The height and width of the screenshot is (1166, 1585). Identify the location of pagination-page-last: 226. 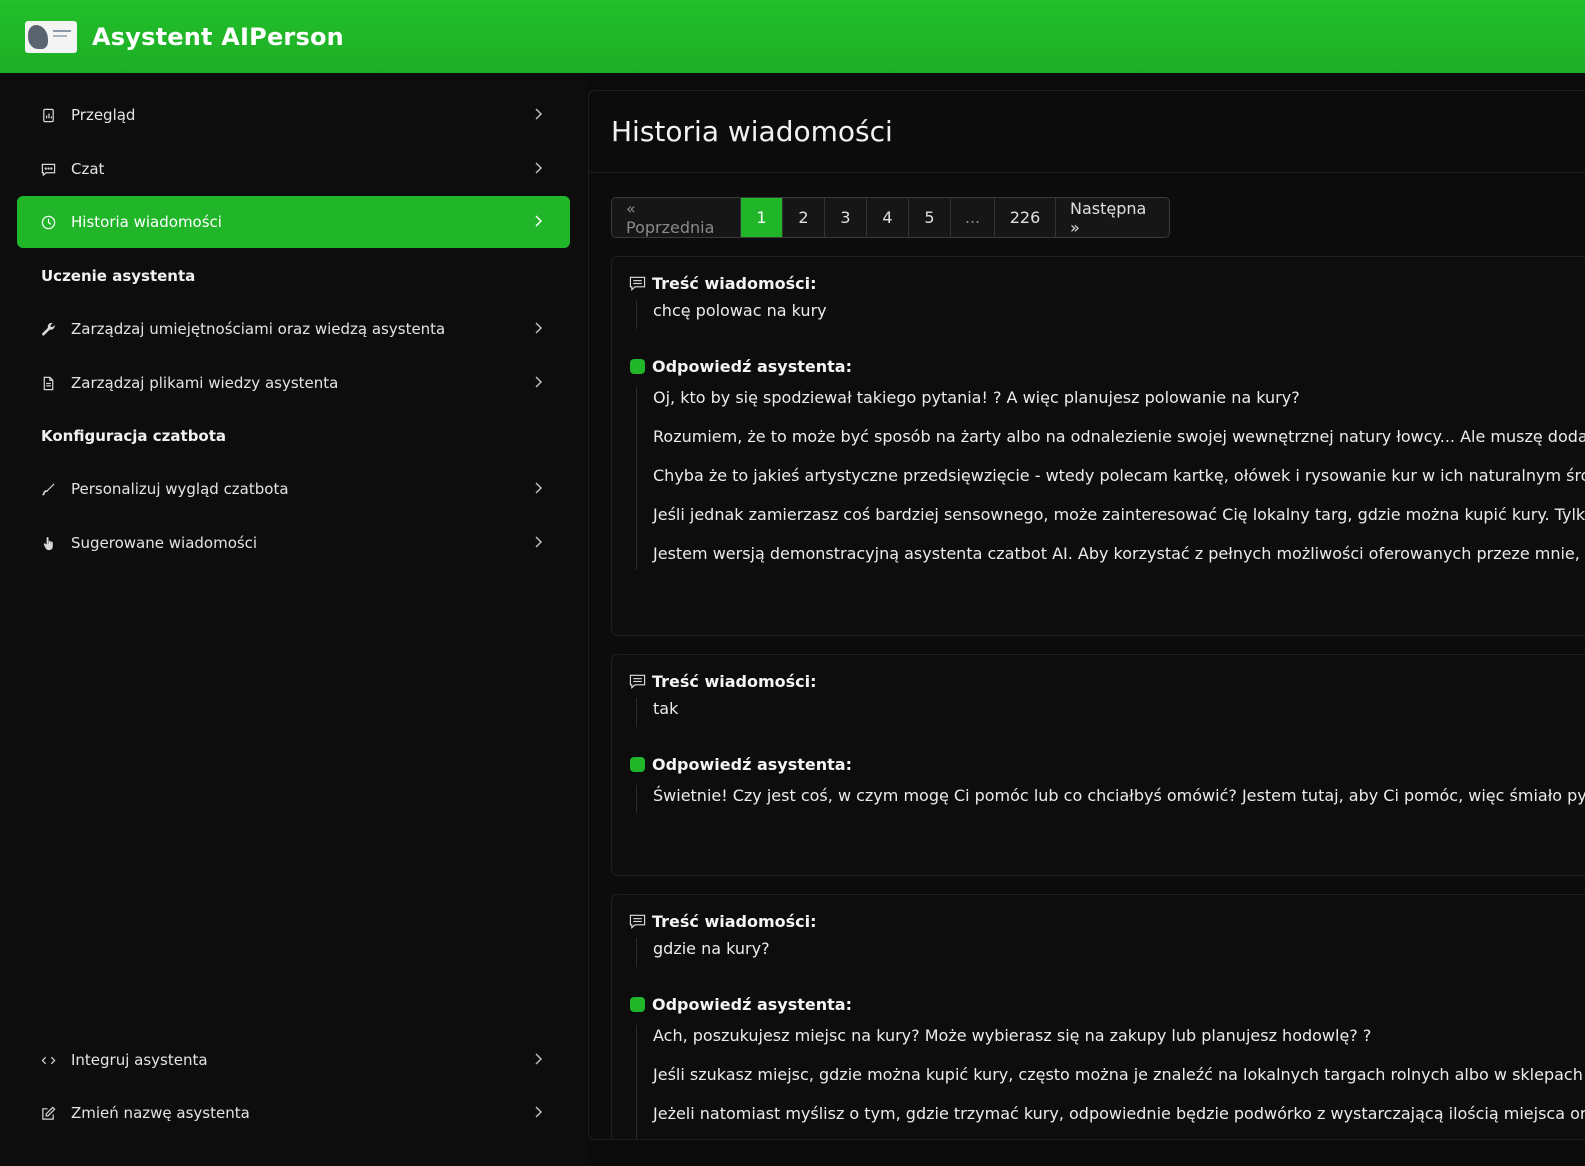
(1025, 217).